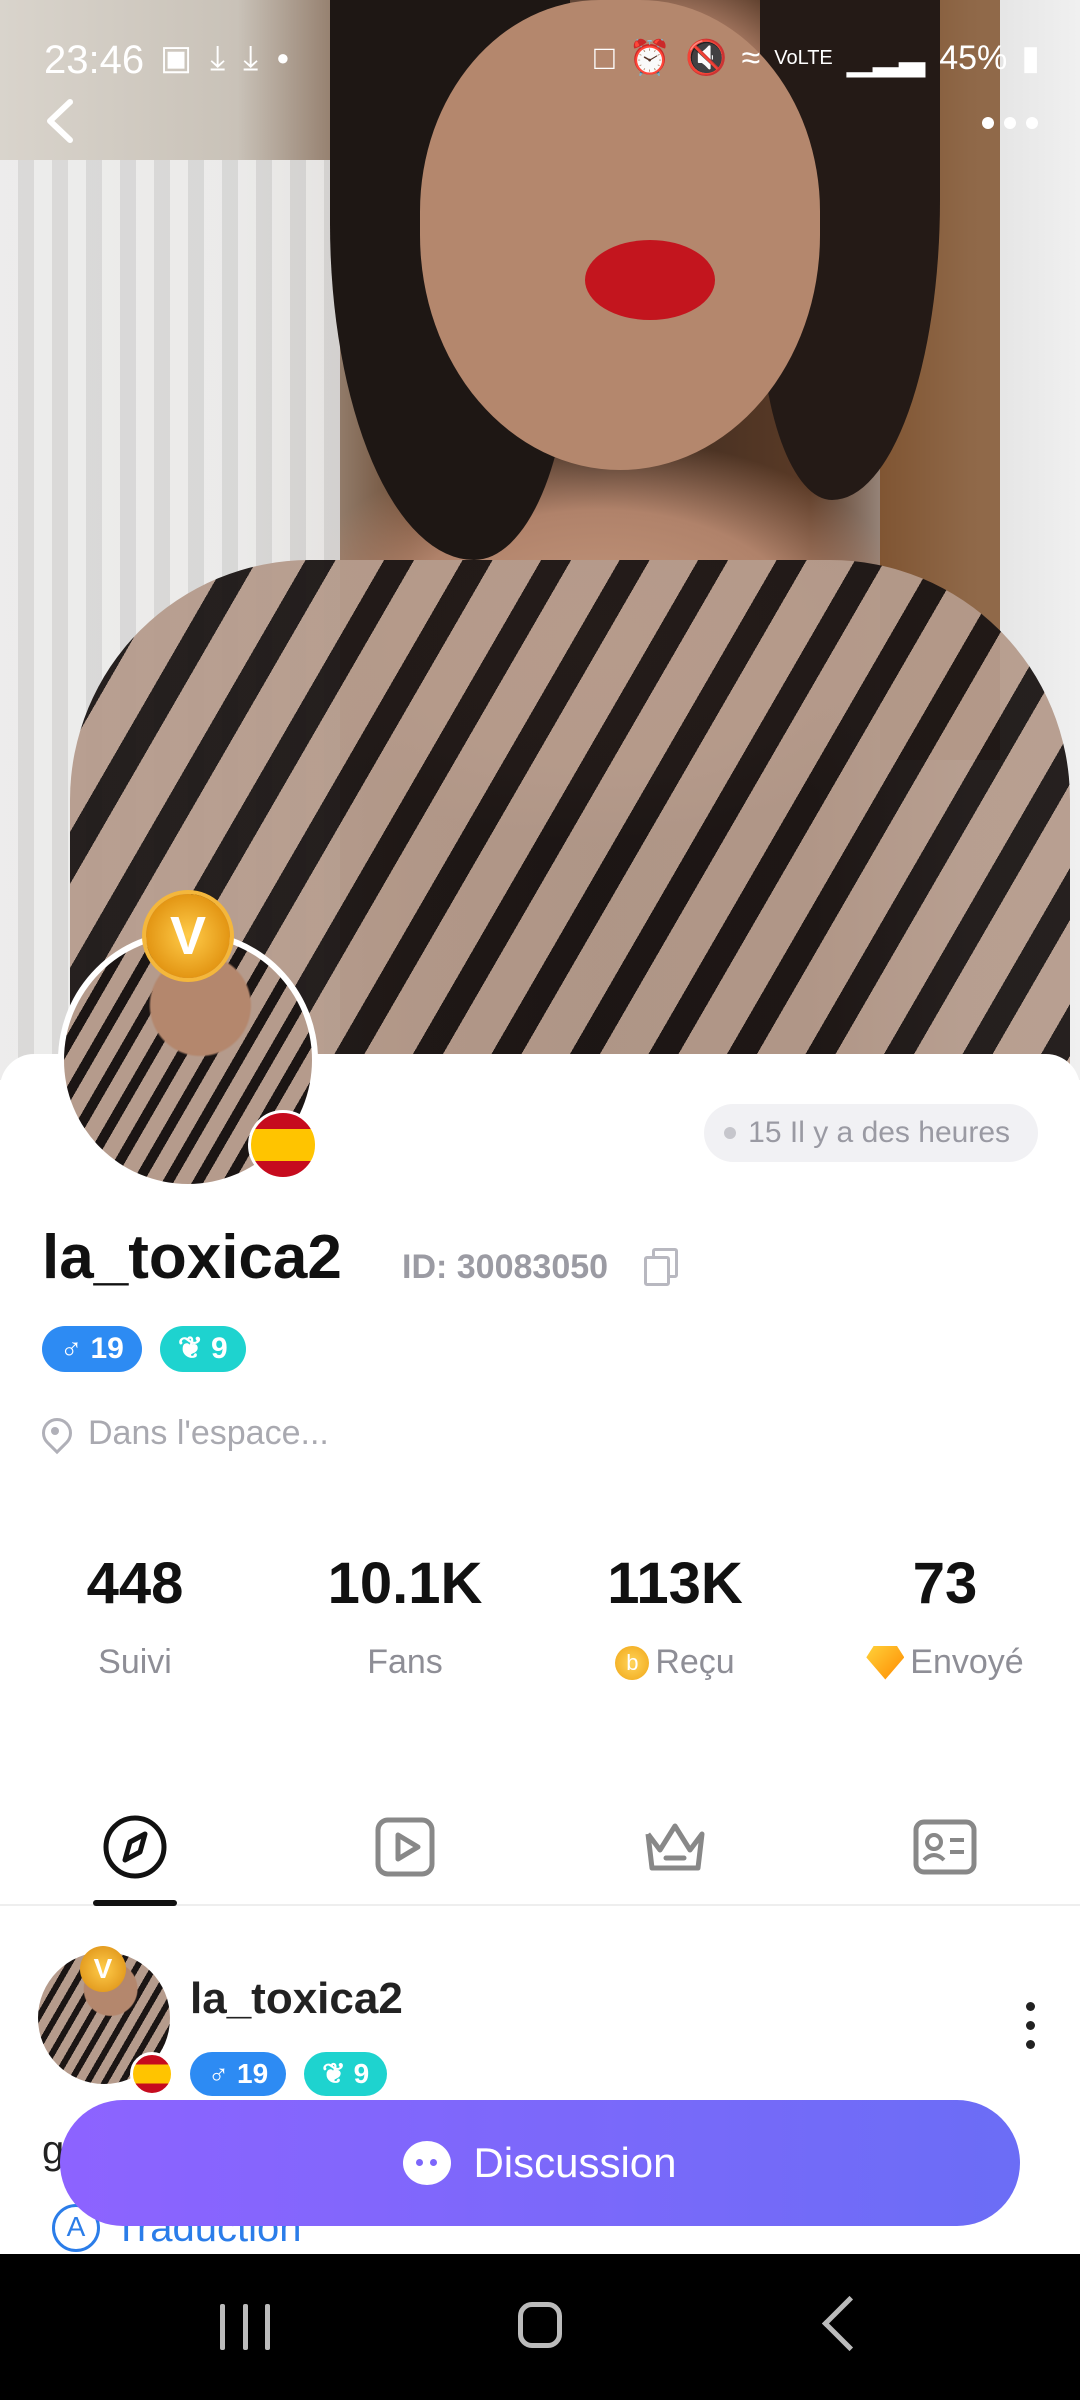 Image resolution: width=1080 pixels, height=2400 pixels. Describe the element at coordinates (540, 131) in the screenshot. I see `top-bar` at that location.